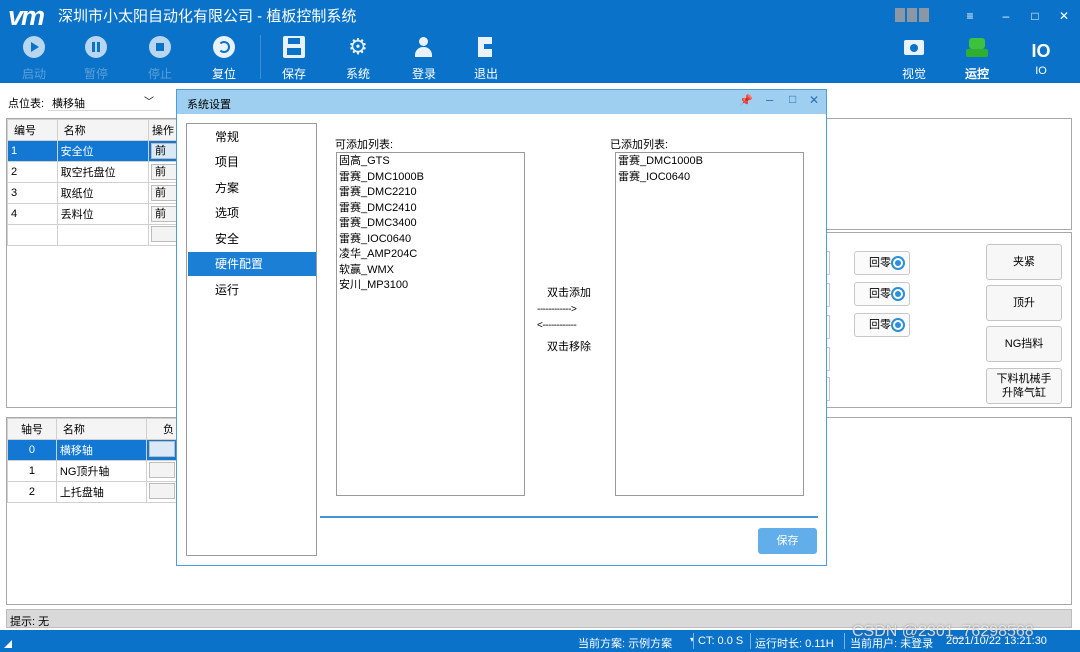  I want to click on home-button-2: 回零, so click(882, 294).